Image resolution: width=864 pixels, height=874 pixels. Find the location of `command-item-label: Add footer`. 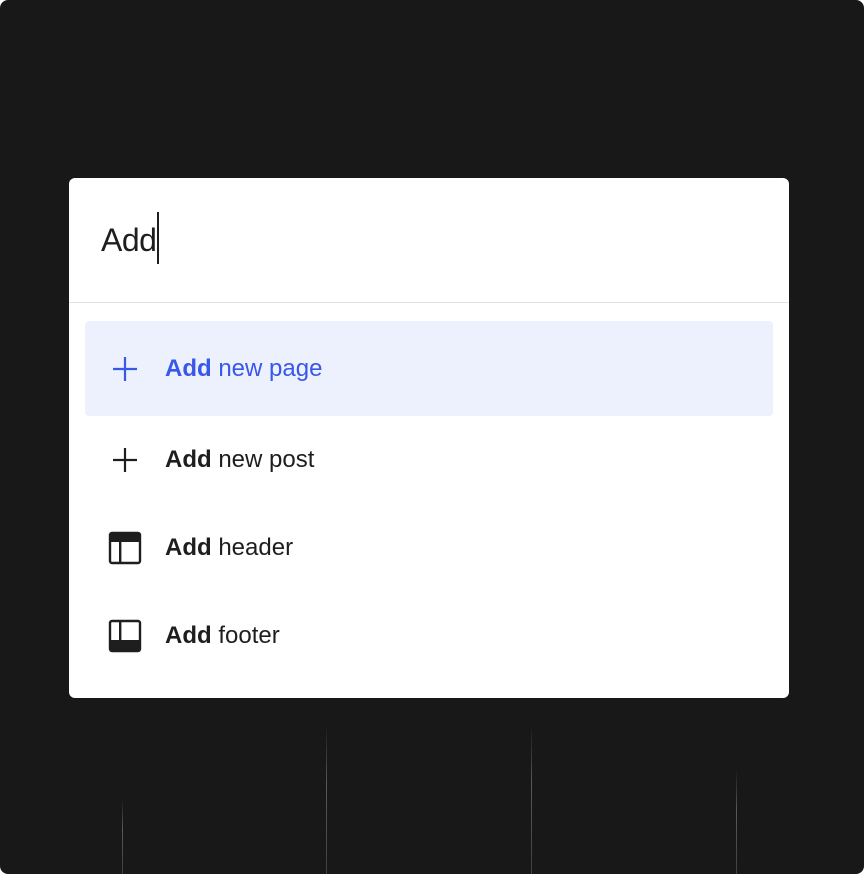

command-item-label: Add footer is located at coordinates (222, 635).